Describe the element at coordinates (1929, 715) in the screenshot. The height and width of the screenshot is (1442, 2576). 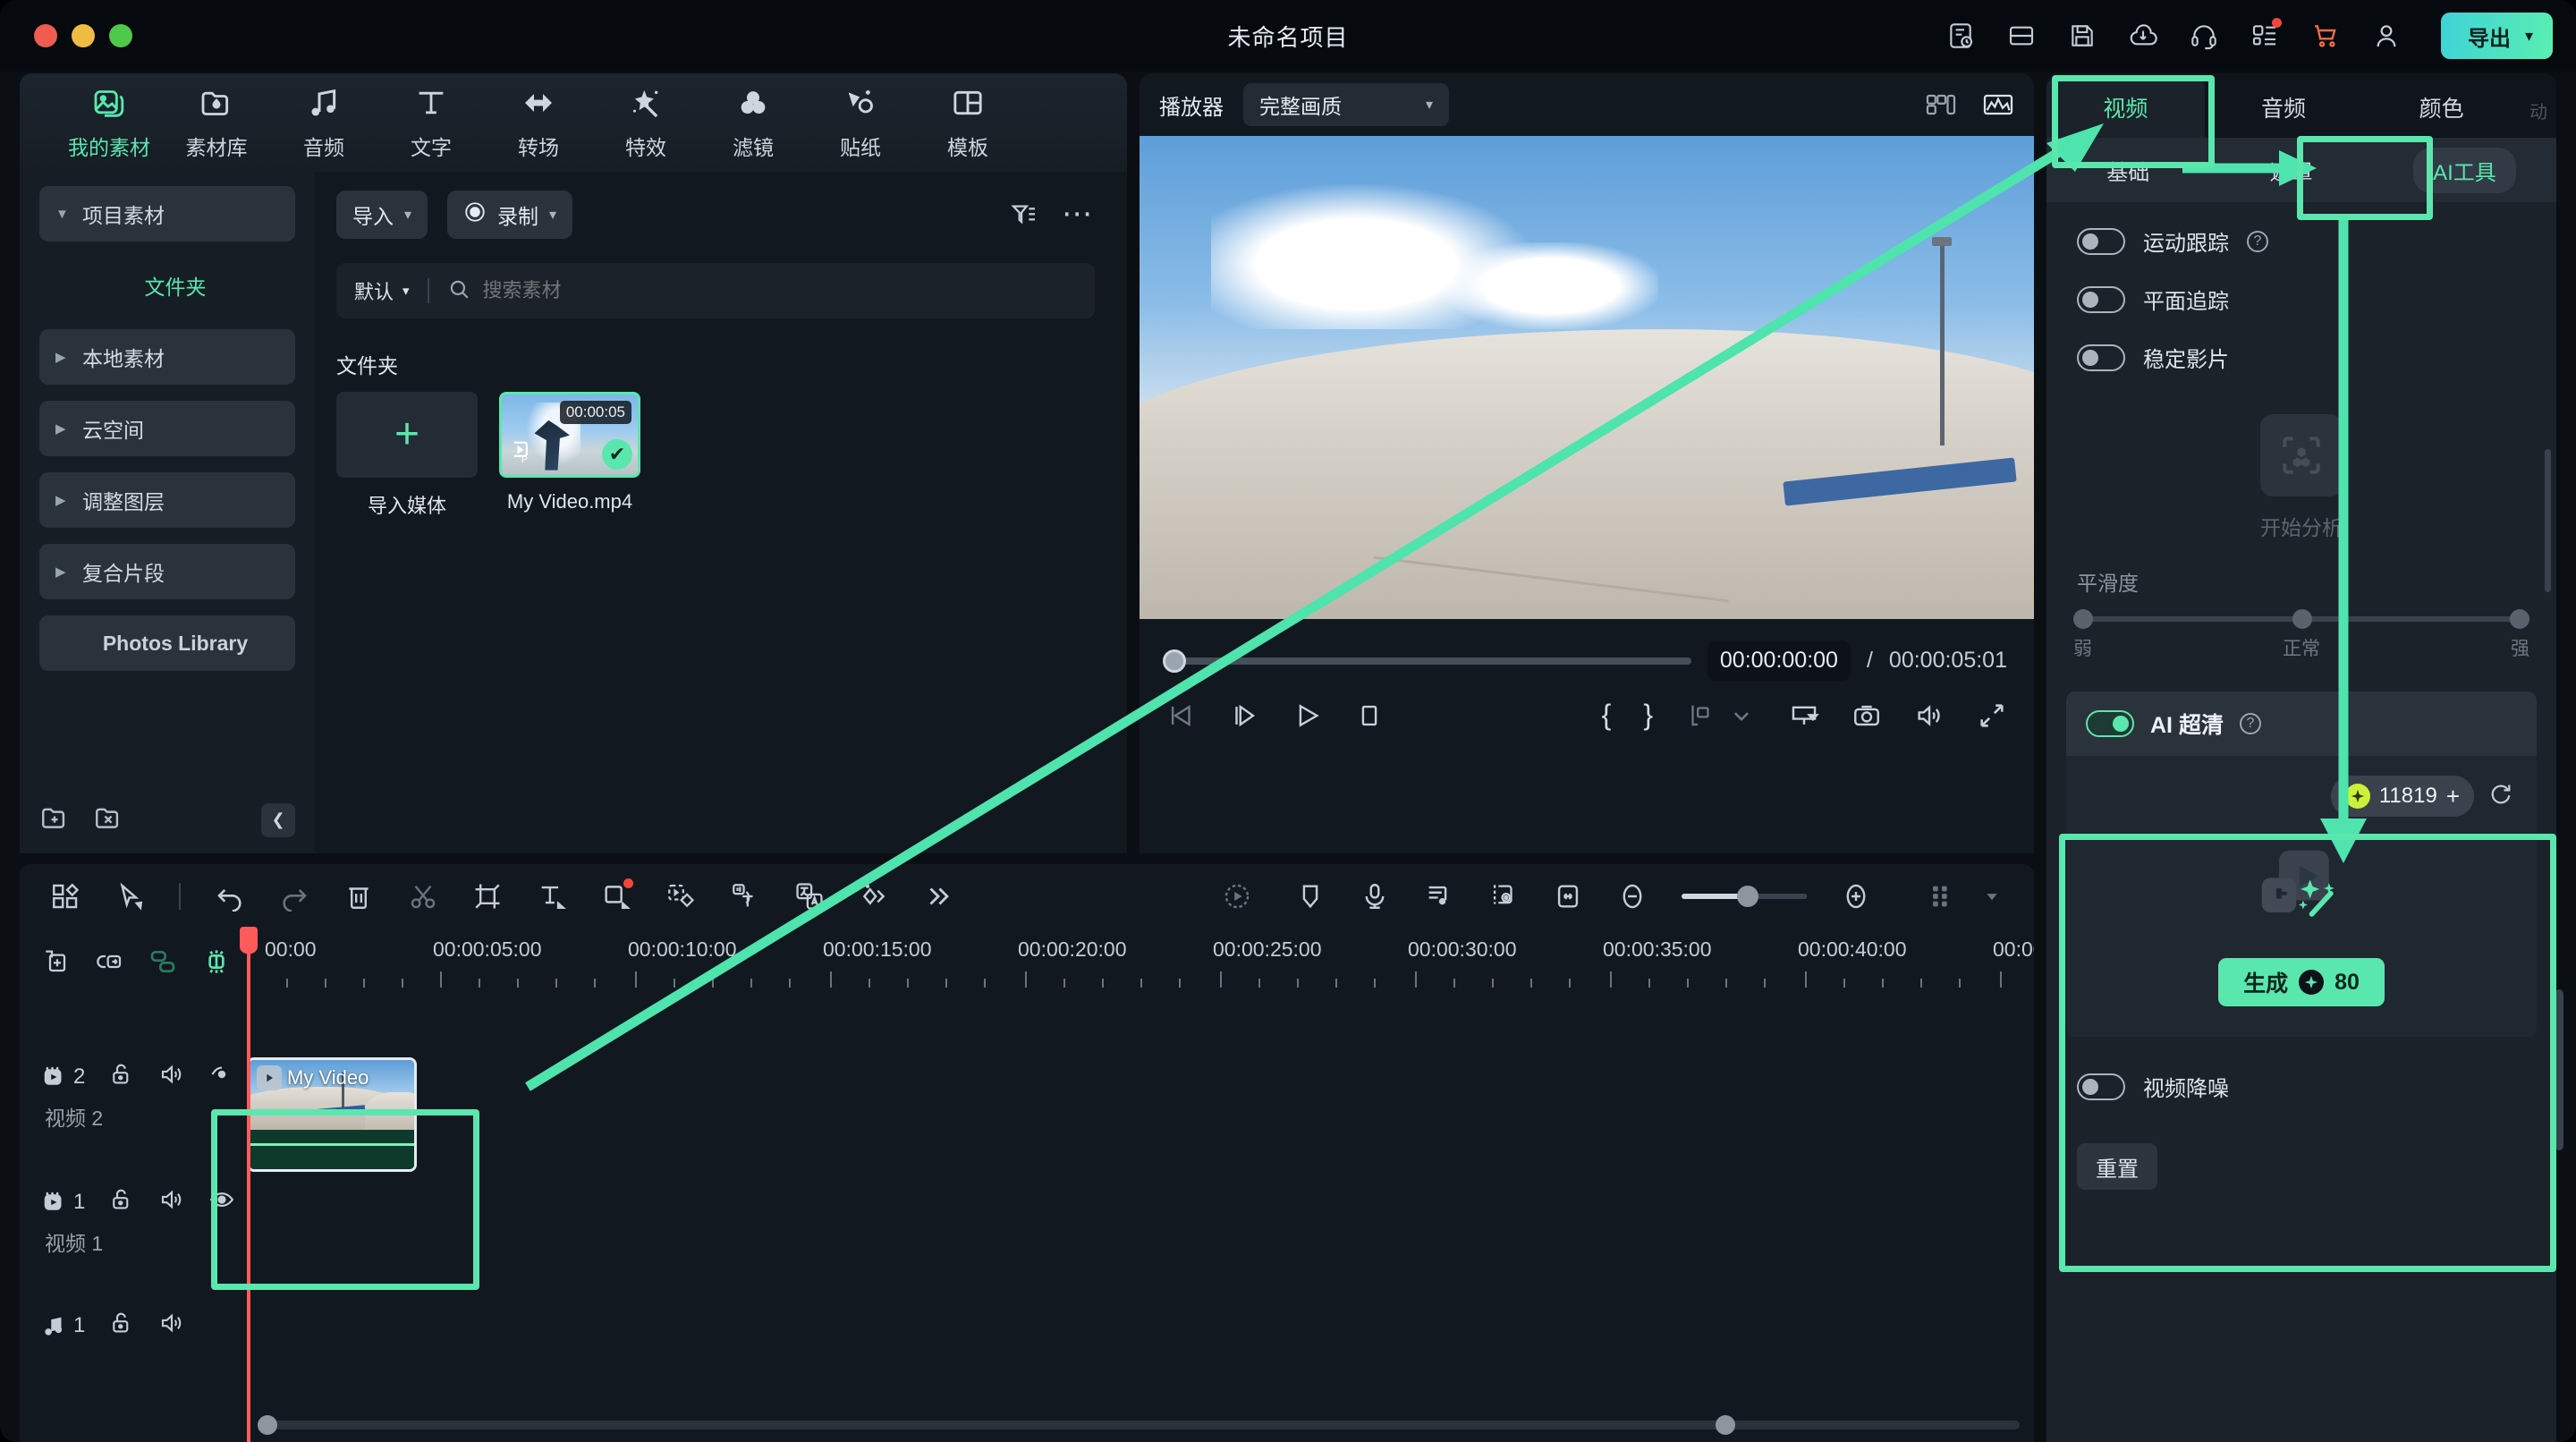
I see `volume-icon` at that location.